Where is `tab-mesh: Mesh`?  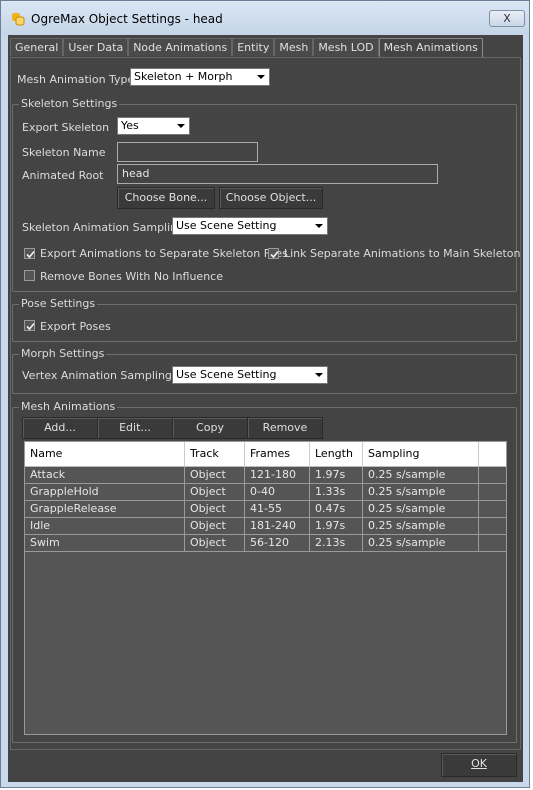 tab-mesh: Mesh is located at coordinates (294, 47).